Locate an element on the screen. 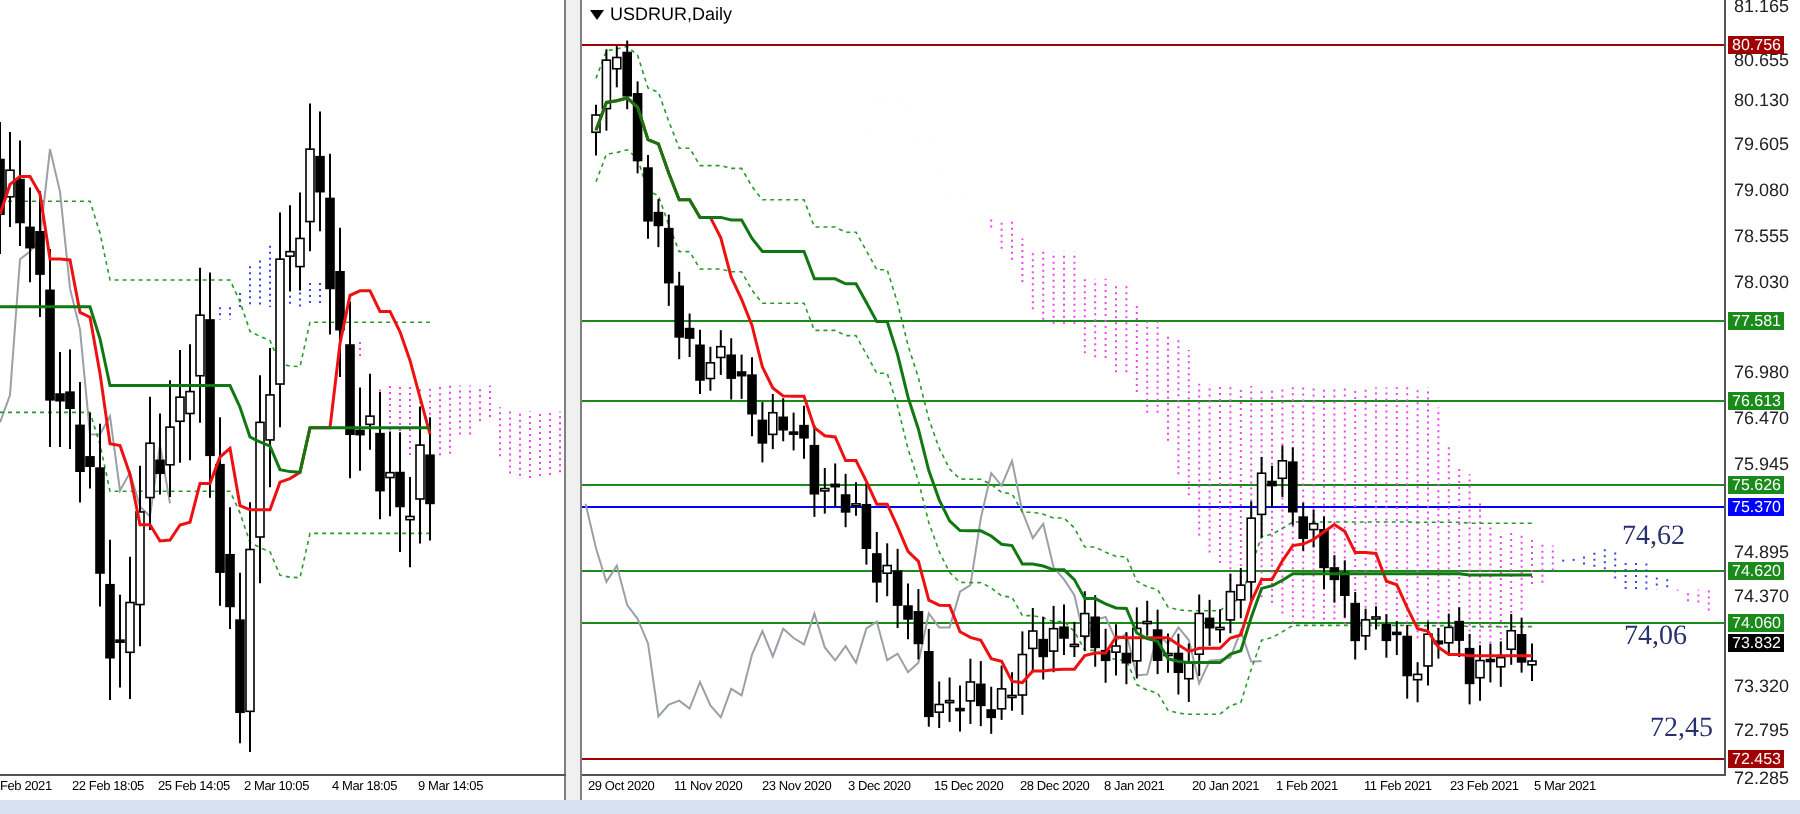 Image resolution: width=1800 pixels, height=814 pixels. price-axis-label: 76.980 is located at coordinates (1762, 373).